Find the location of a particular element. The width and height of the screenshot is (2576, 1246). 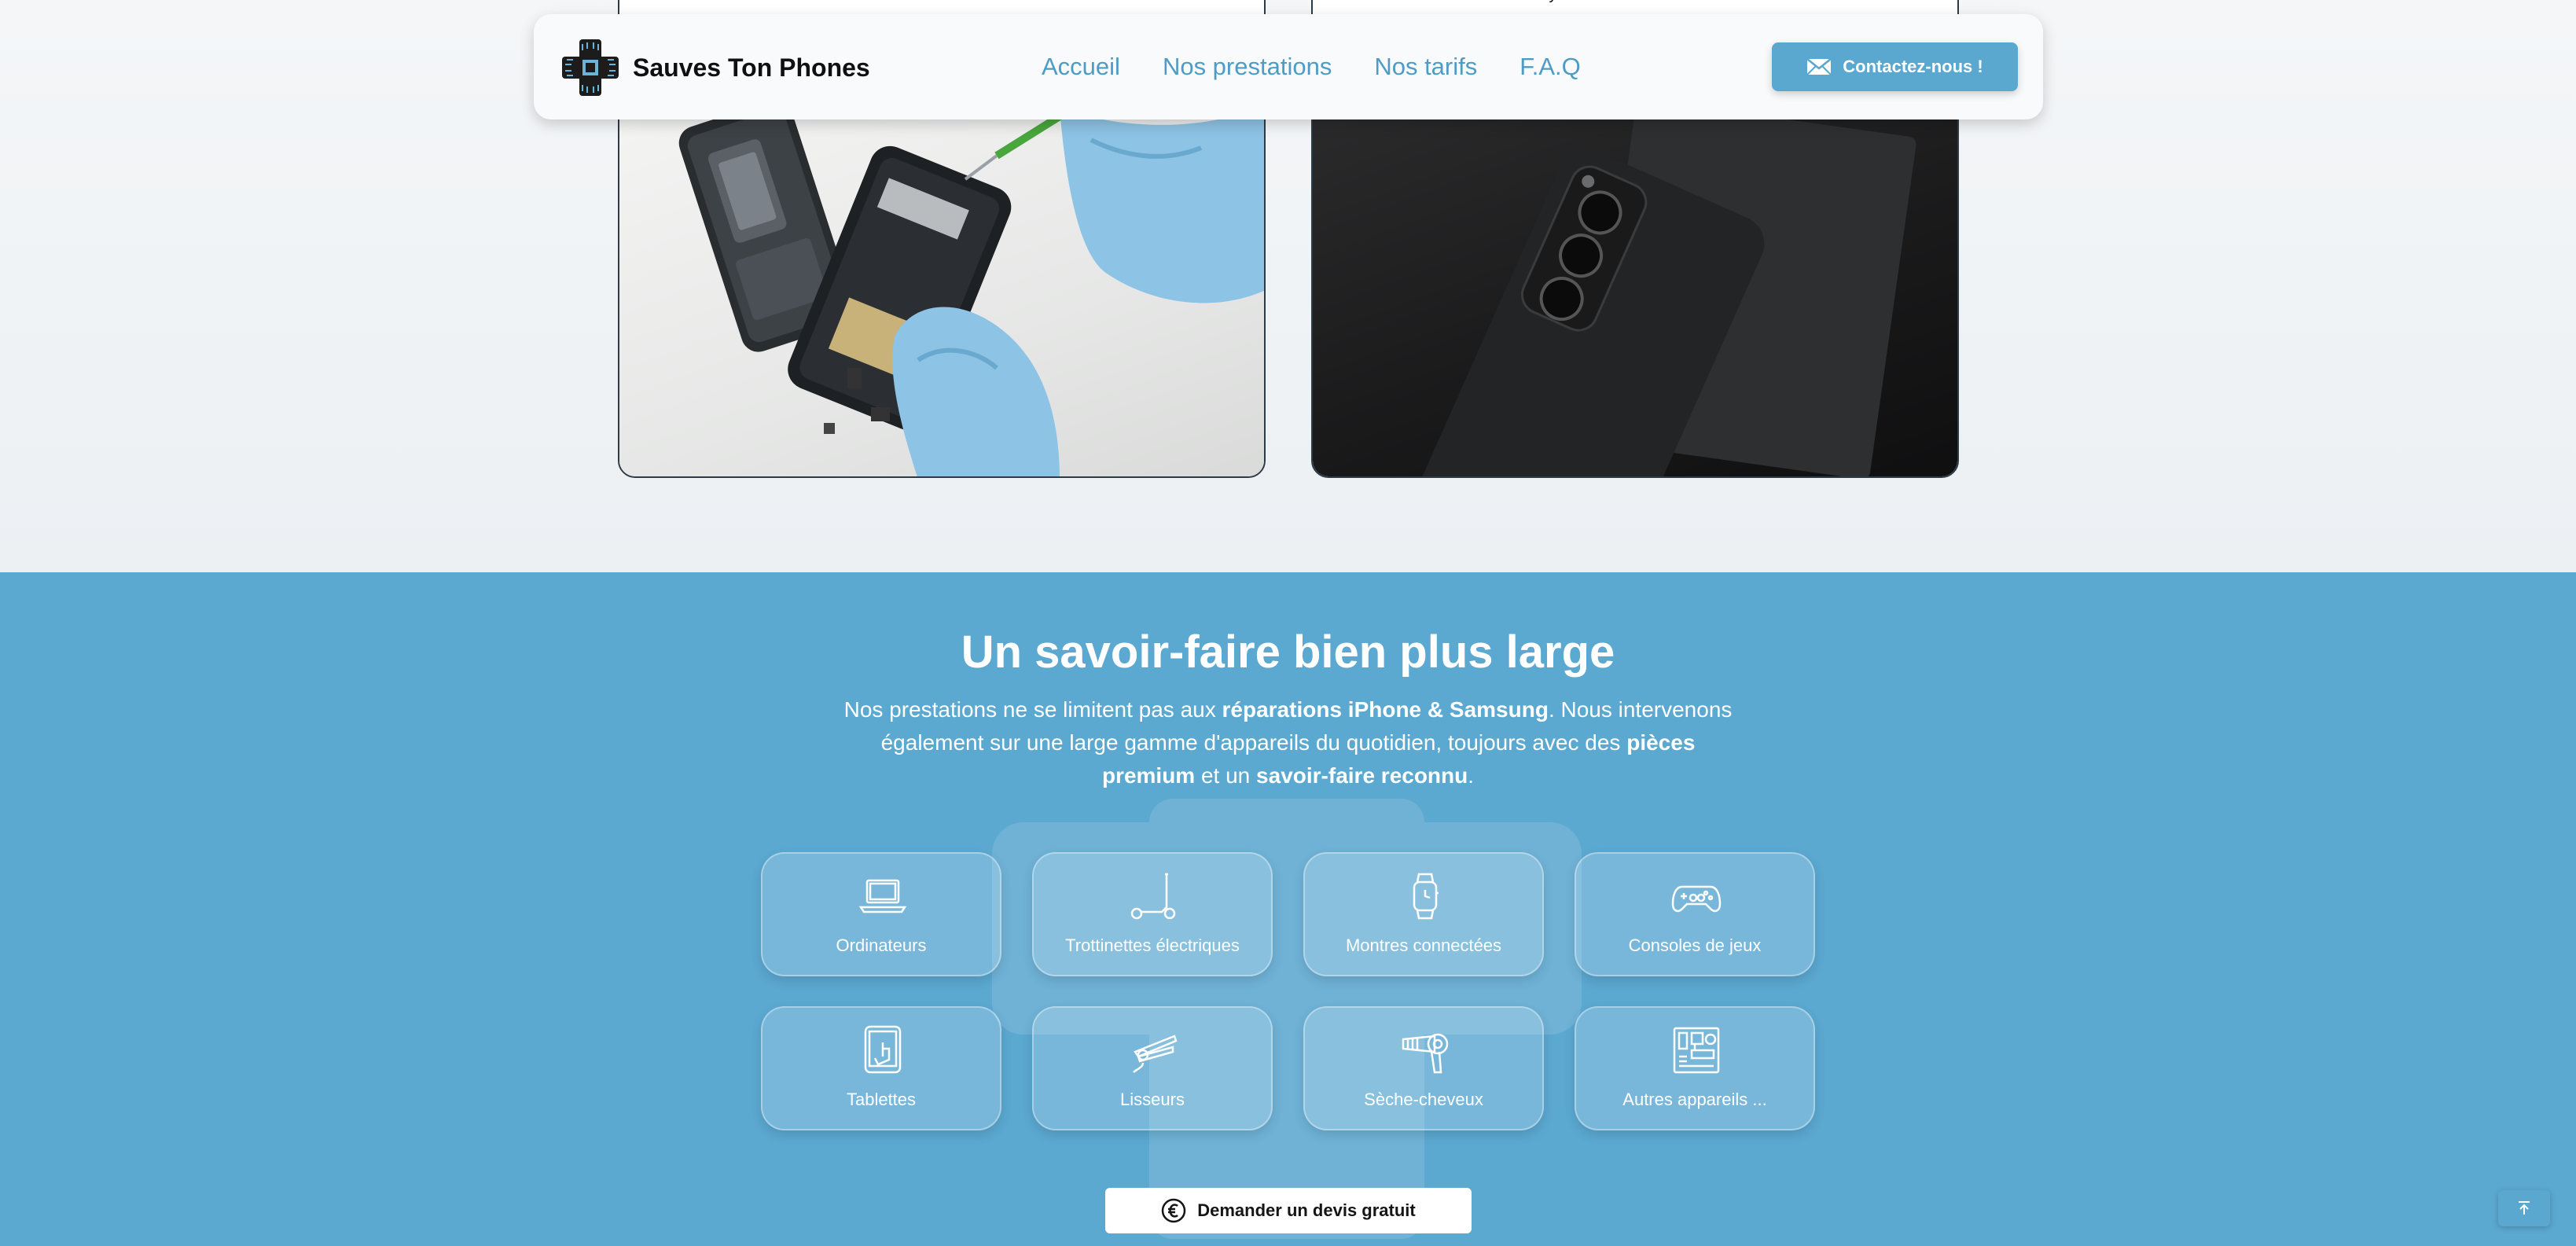

nav-faq: F.A.Q is located at coordinates (1550, 67).